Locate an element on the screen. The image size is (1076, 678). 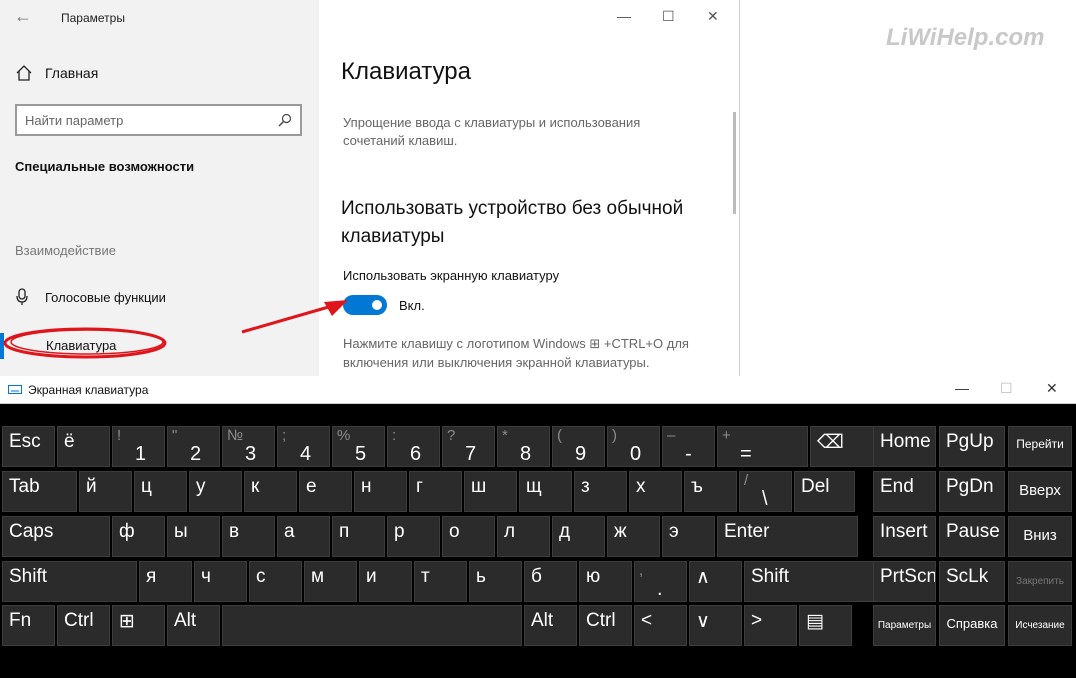
key-ы-r2k2: ы is located at coordinates (193, 536).